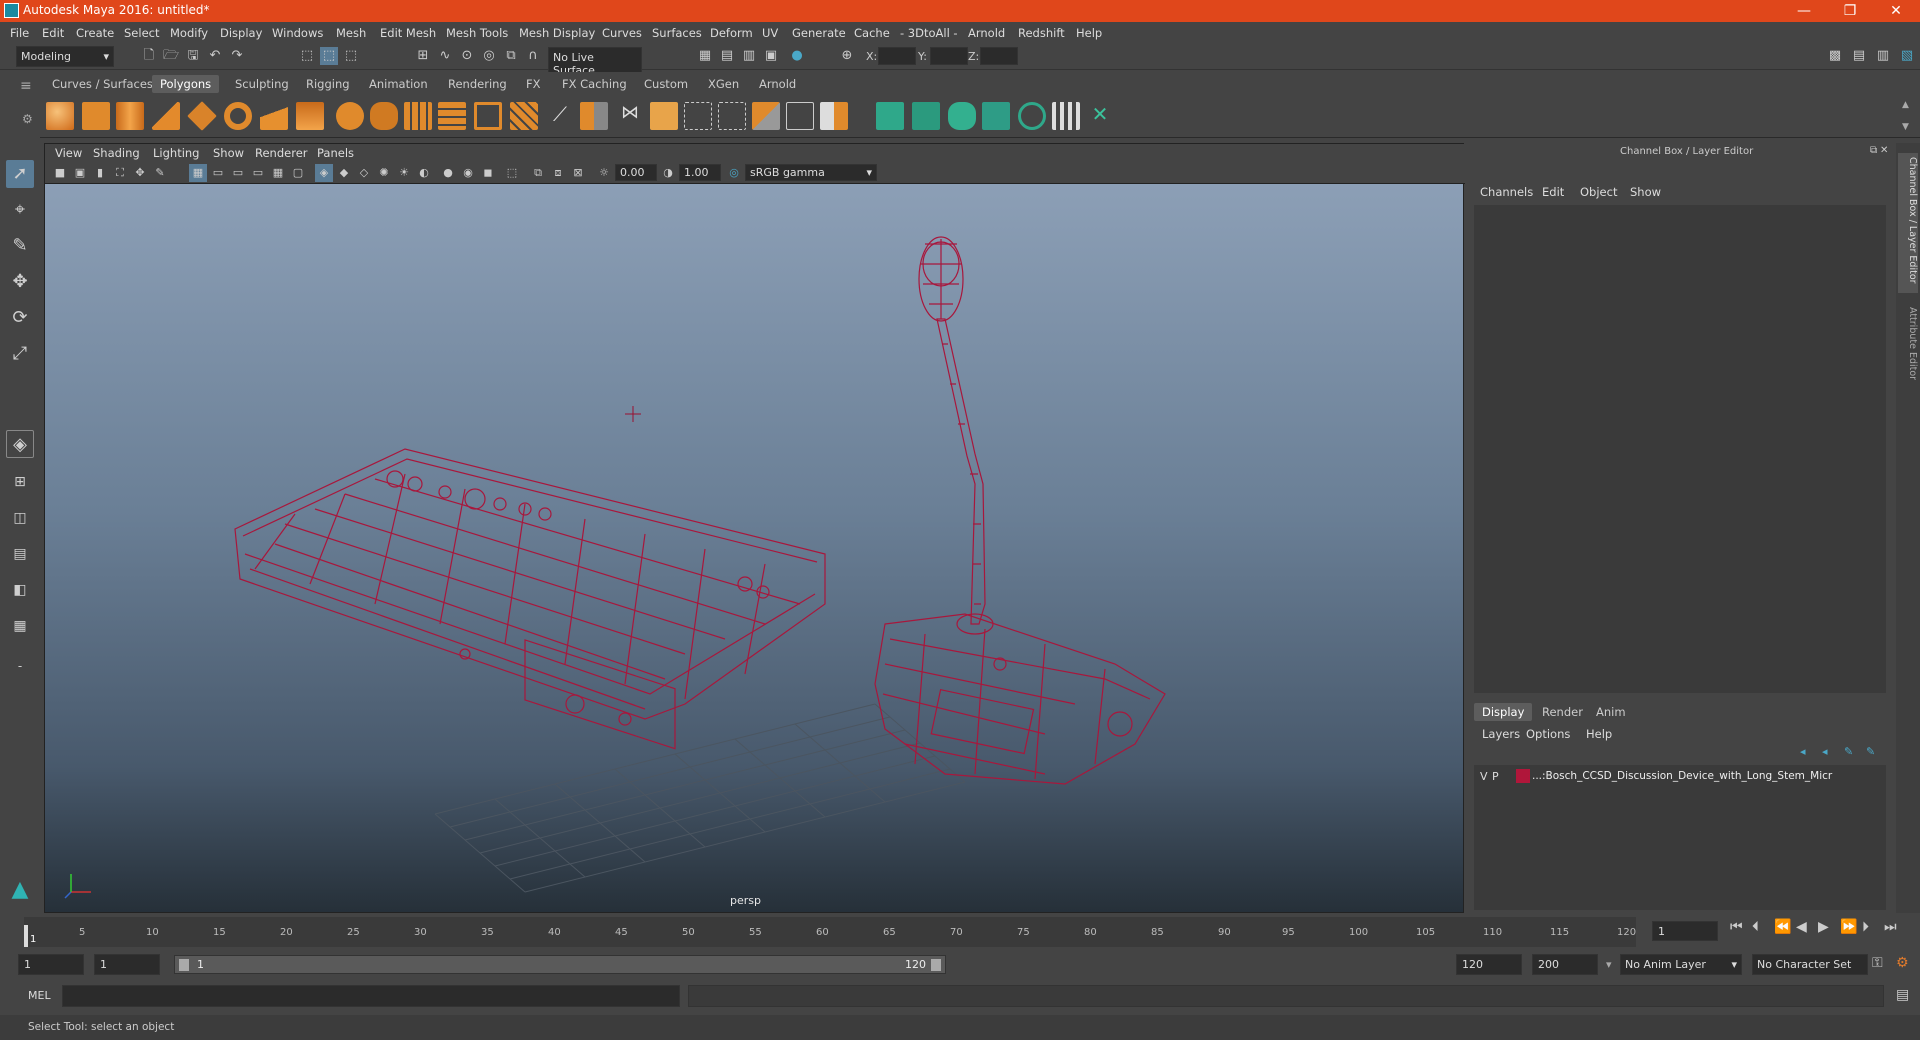  I want to click on 2d-pan-zoom-icon: ✥, so click(140, 173).